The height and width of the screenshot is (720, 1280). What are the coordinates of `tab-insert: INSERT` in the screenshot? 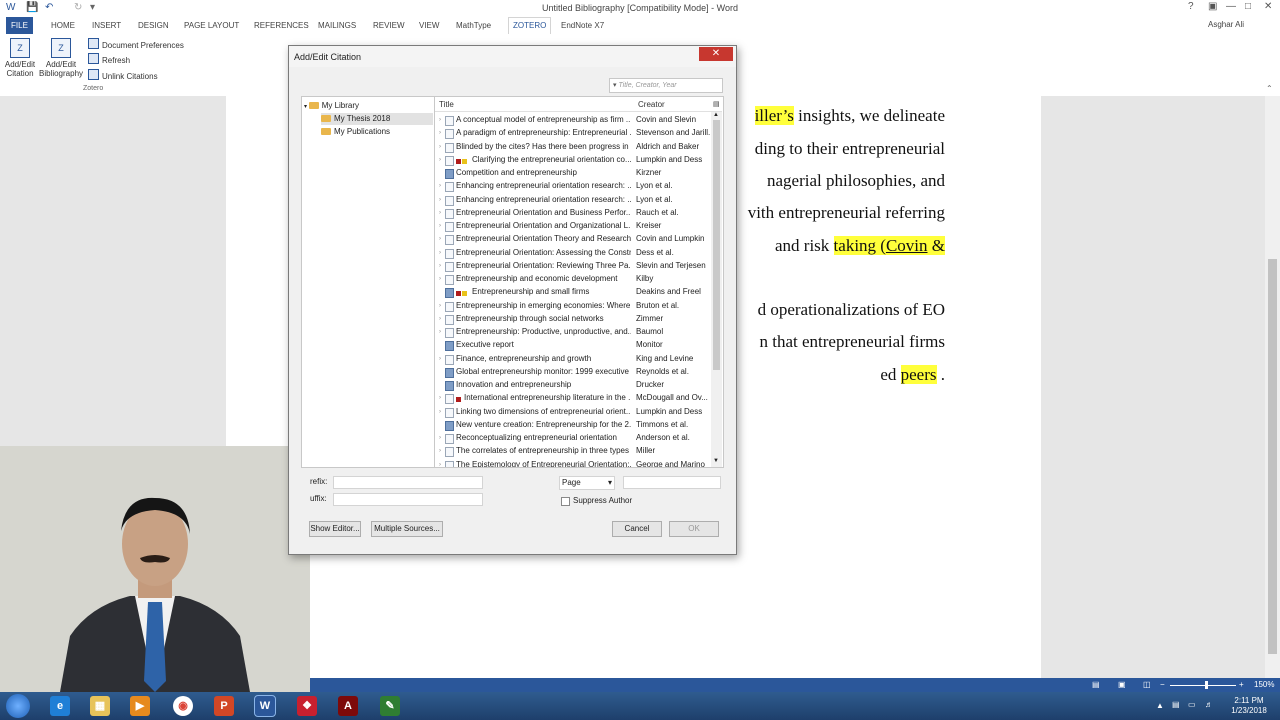 It's located at (106, 25).